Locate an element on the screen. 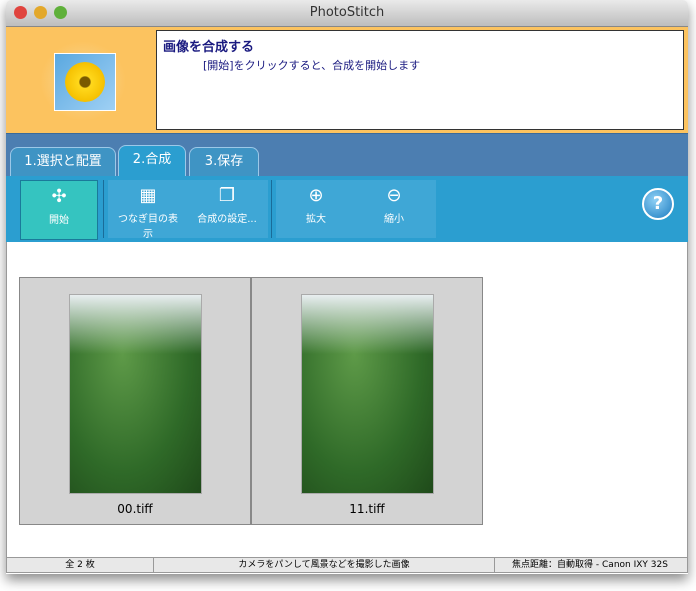 The width and height of the screenshot is (696, 591). tab-stitch: 2.合成 is located at coordinates (152, 160).